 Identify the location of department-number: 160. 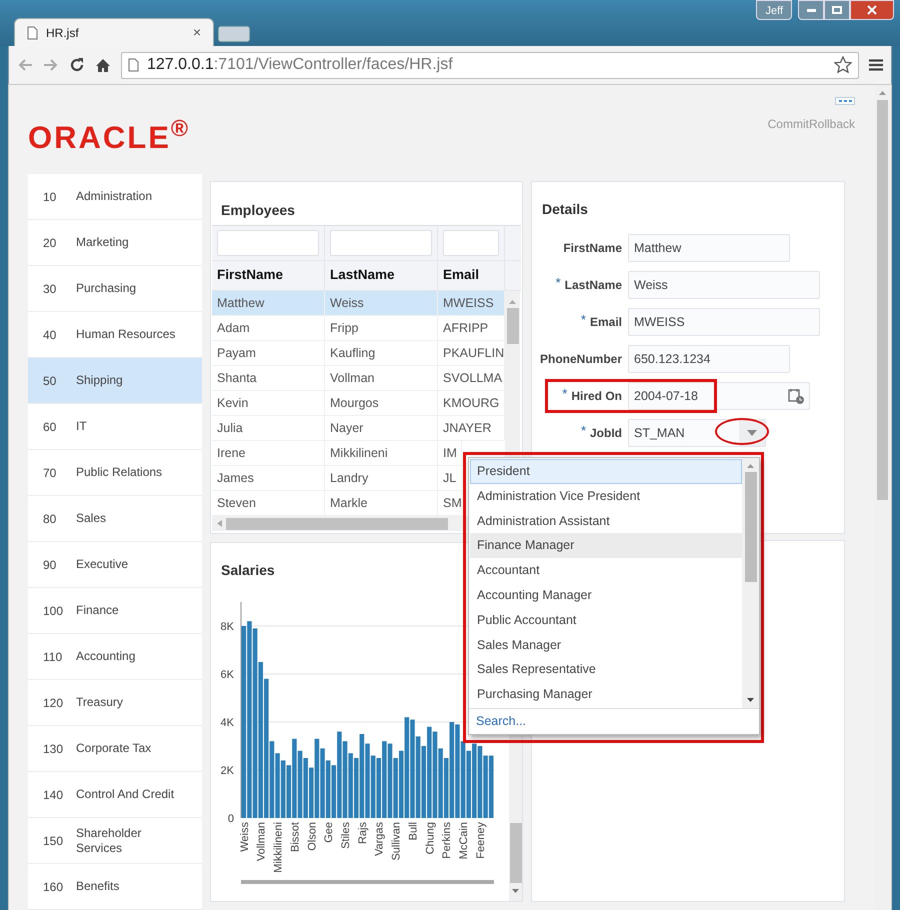
(53, 887).